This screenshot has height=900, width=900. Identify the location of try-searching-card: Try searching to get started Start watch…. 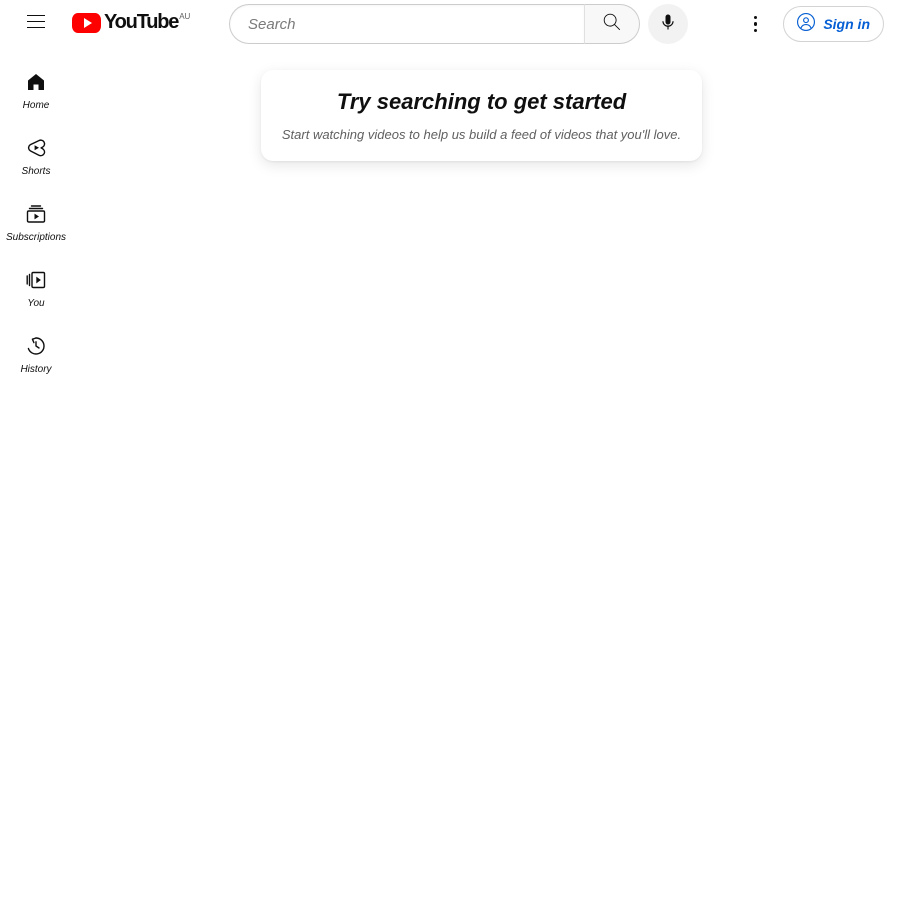
(481, 115).